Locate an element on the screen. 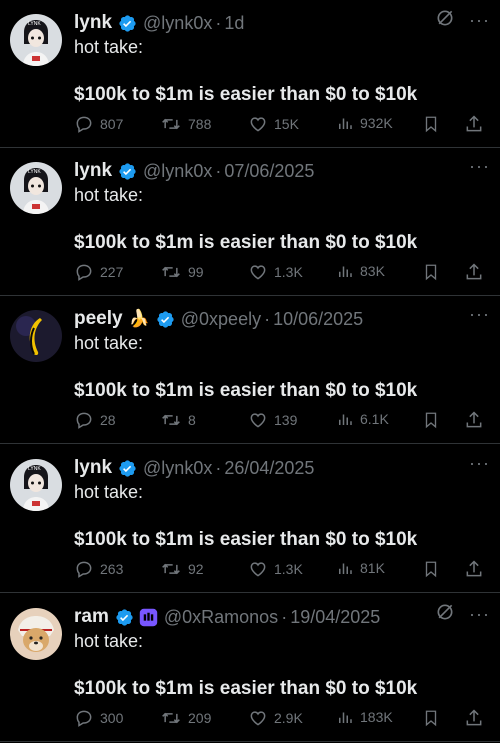 Image resolution: width=500 pixels, height=743 pixels. retweet-button: 92 is located at coordinates (182, 569).